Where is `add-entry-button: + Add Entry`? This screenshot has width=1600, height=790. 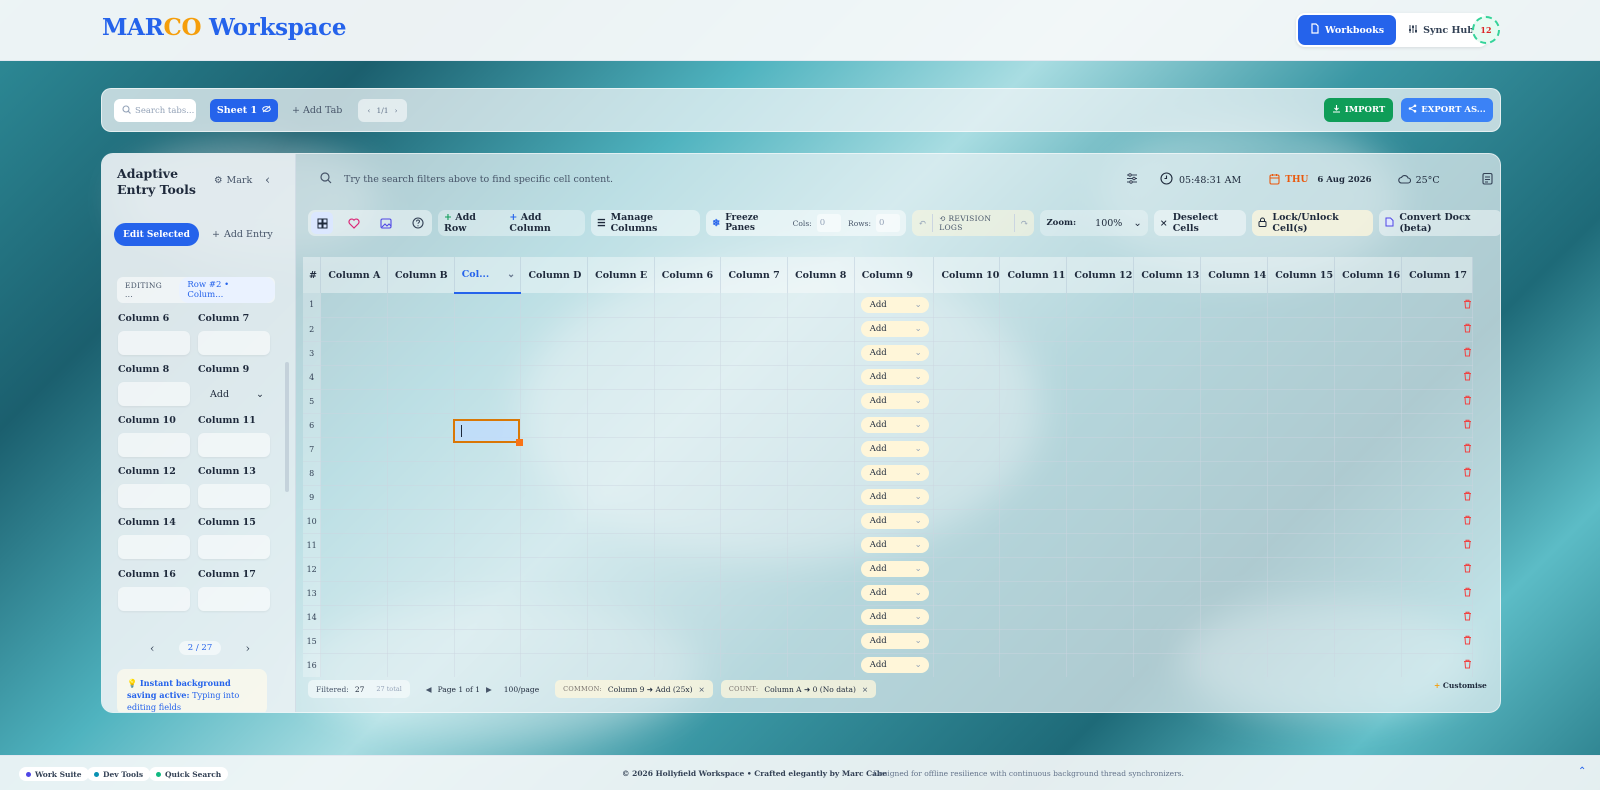 add-entry-button: + Add Entry is located at coordinates (242, 234).